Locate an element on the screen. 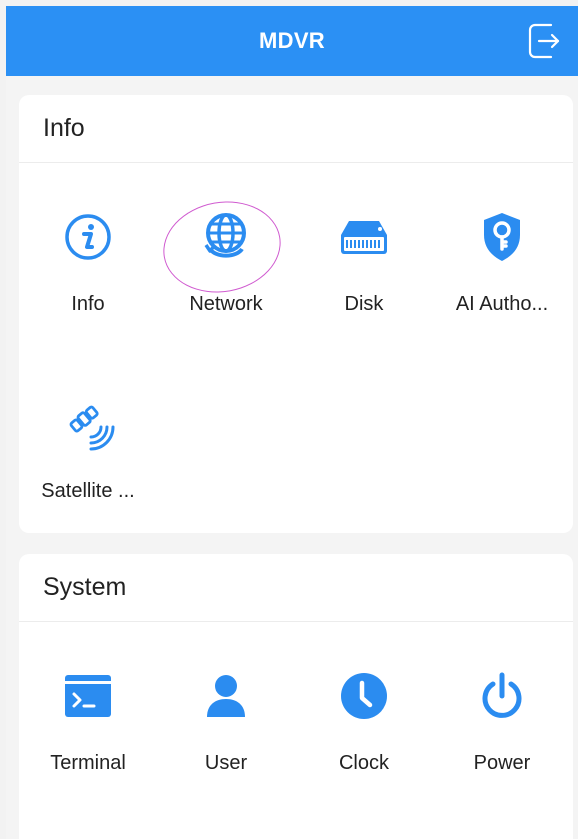 This screenshot has height=839, width=578. logout-icon is located at coordinates (544, 41).